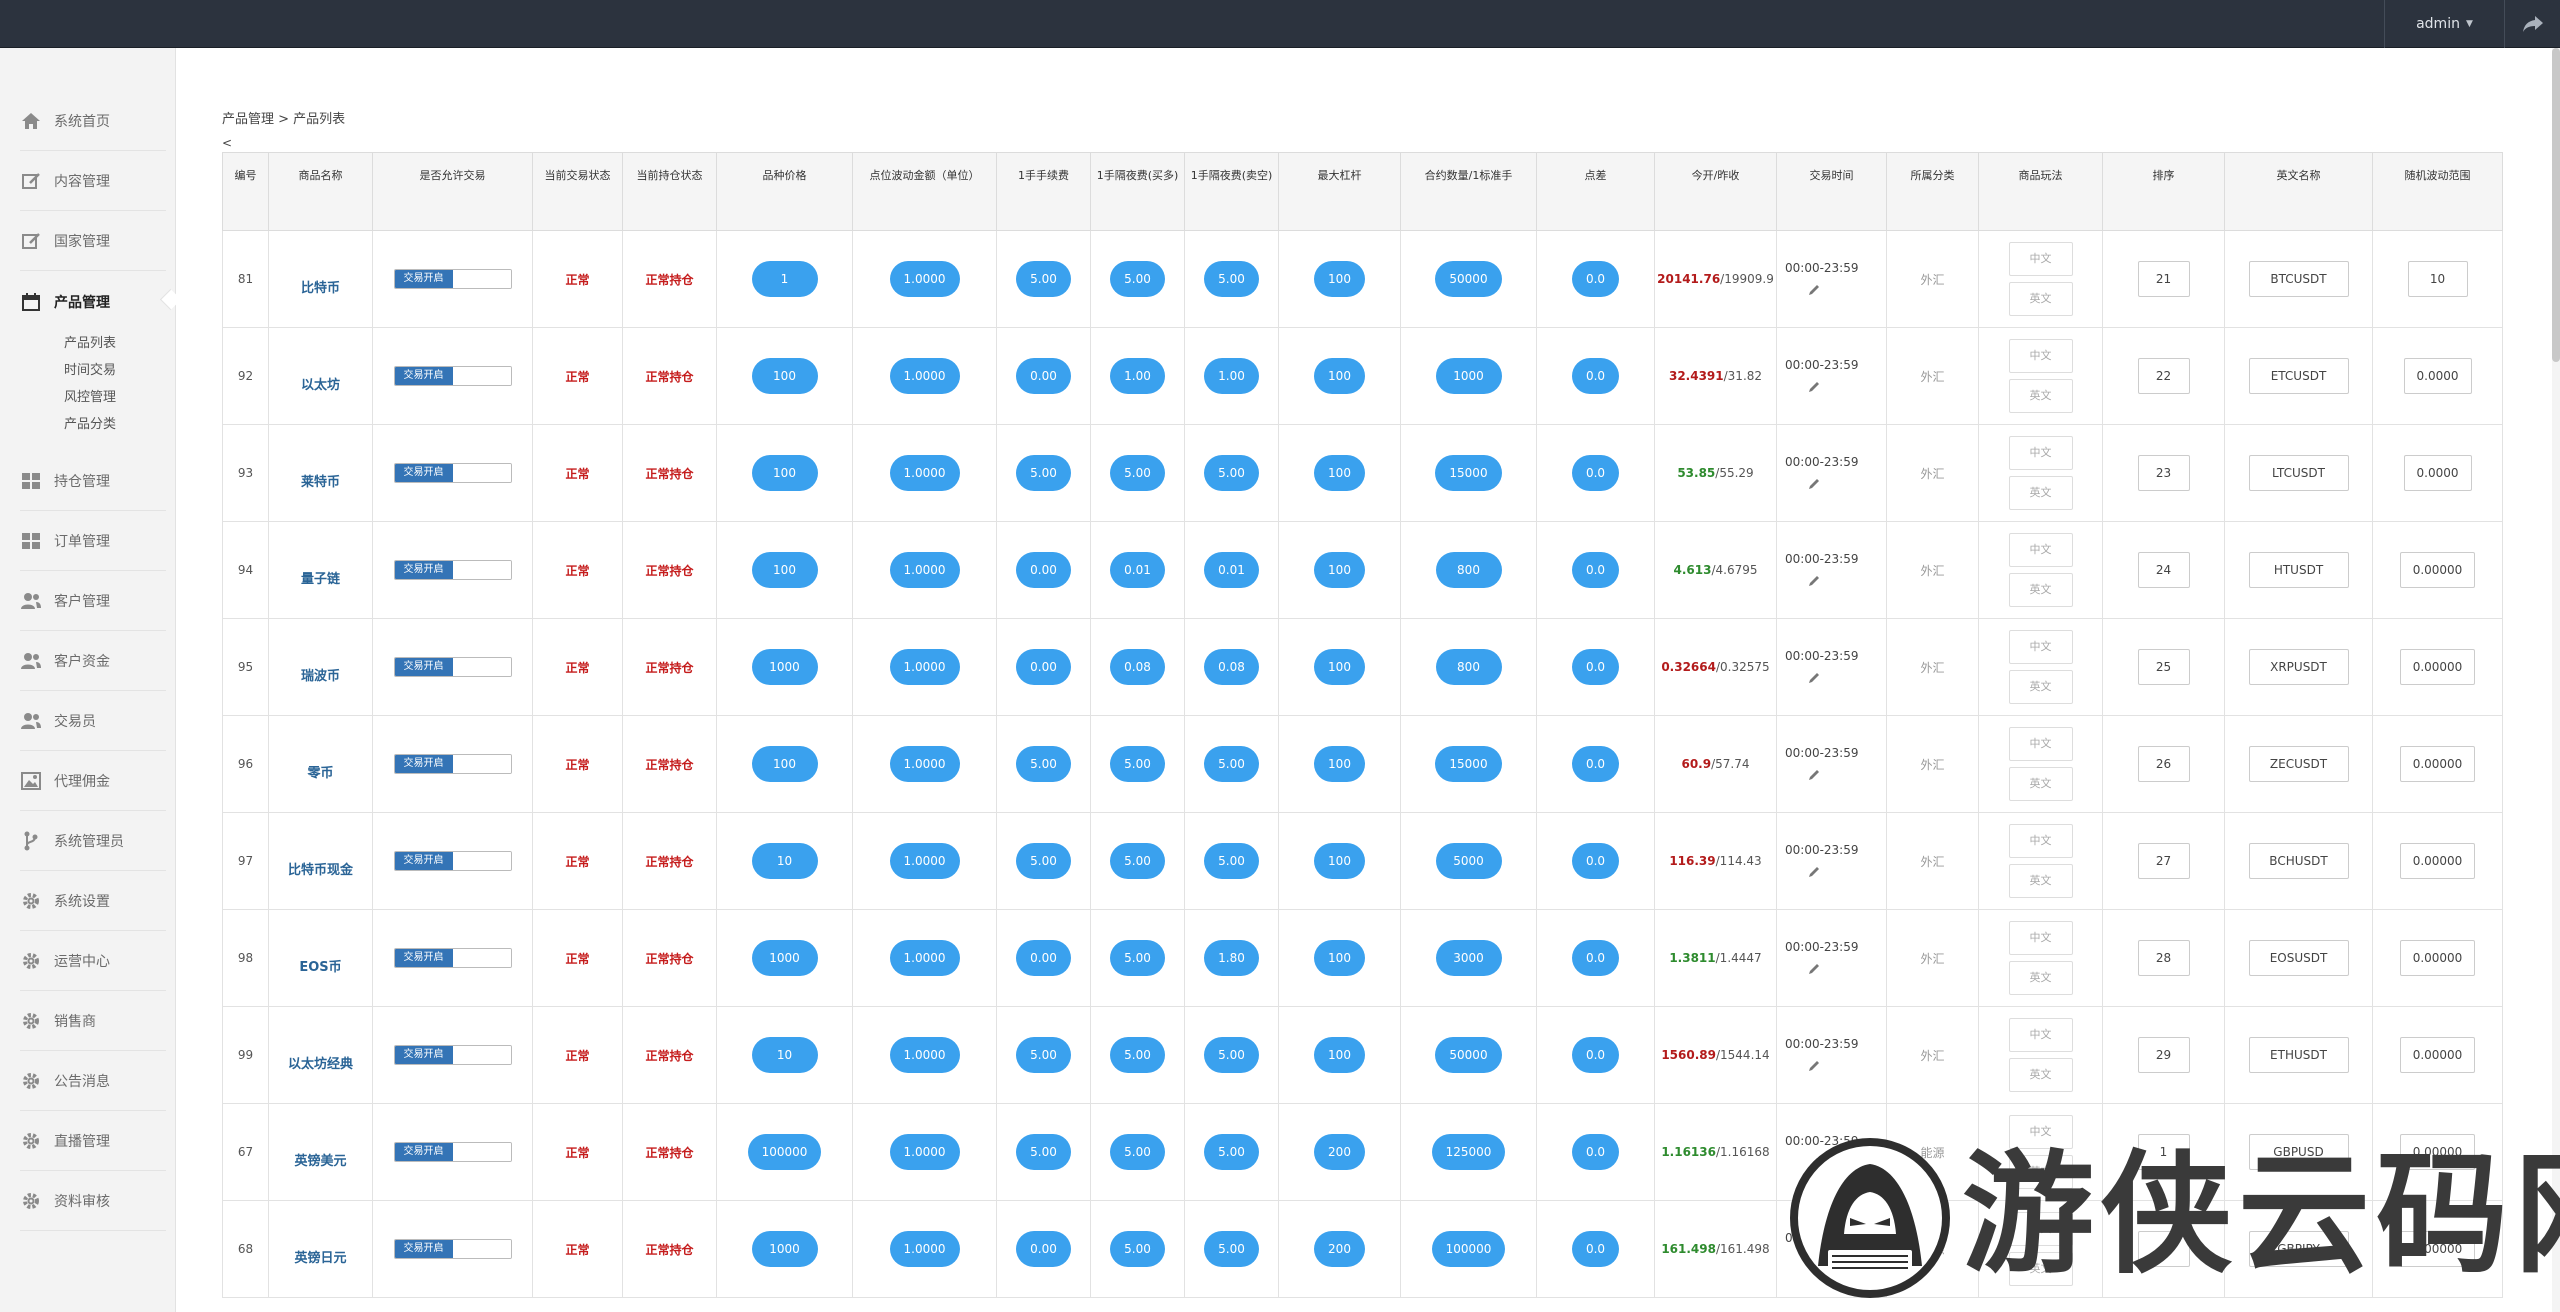  Describe the element at coordinates (90, 424) in the screenshot. I see `subnav-item-3: 产品分类` at that location.